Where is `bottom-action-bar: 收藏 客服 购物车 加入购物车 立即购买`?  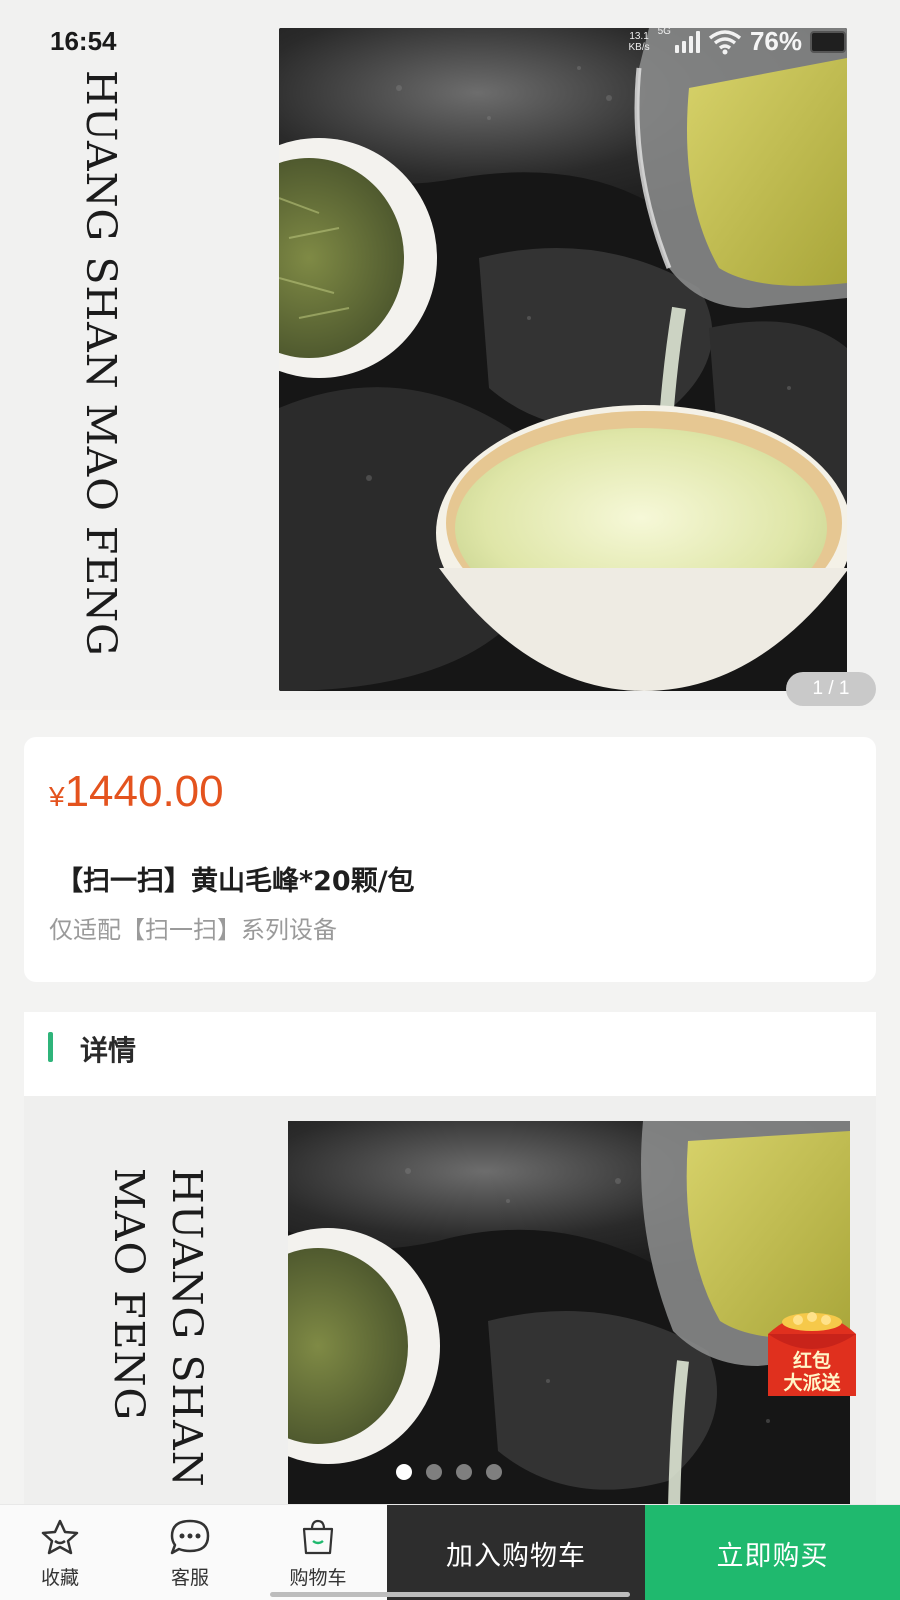
bottom-action-bar: 收藏 客服 购物车 加入购物车 立即购买 is located at coordinates (450, 1552).